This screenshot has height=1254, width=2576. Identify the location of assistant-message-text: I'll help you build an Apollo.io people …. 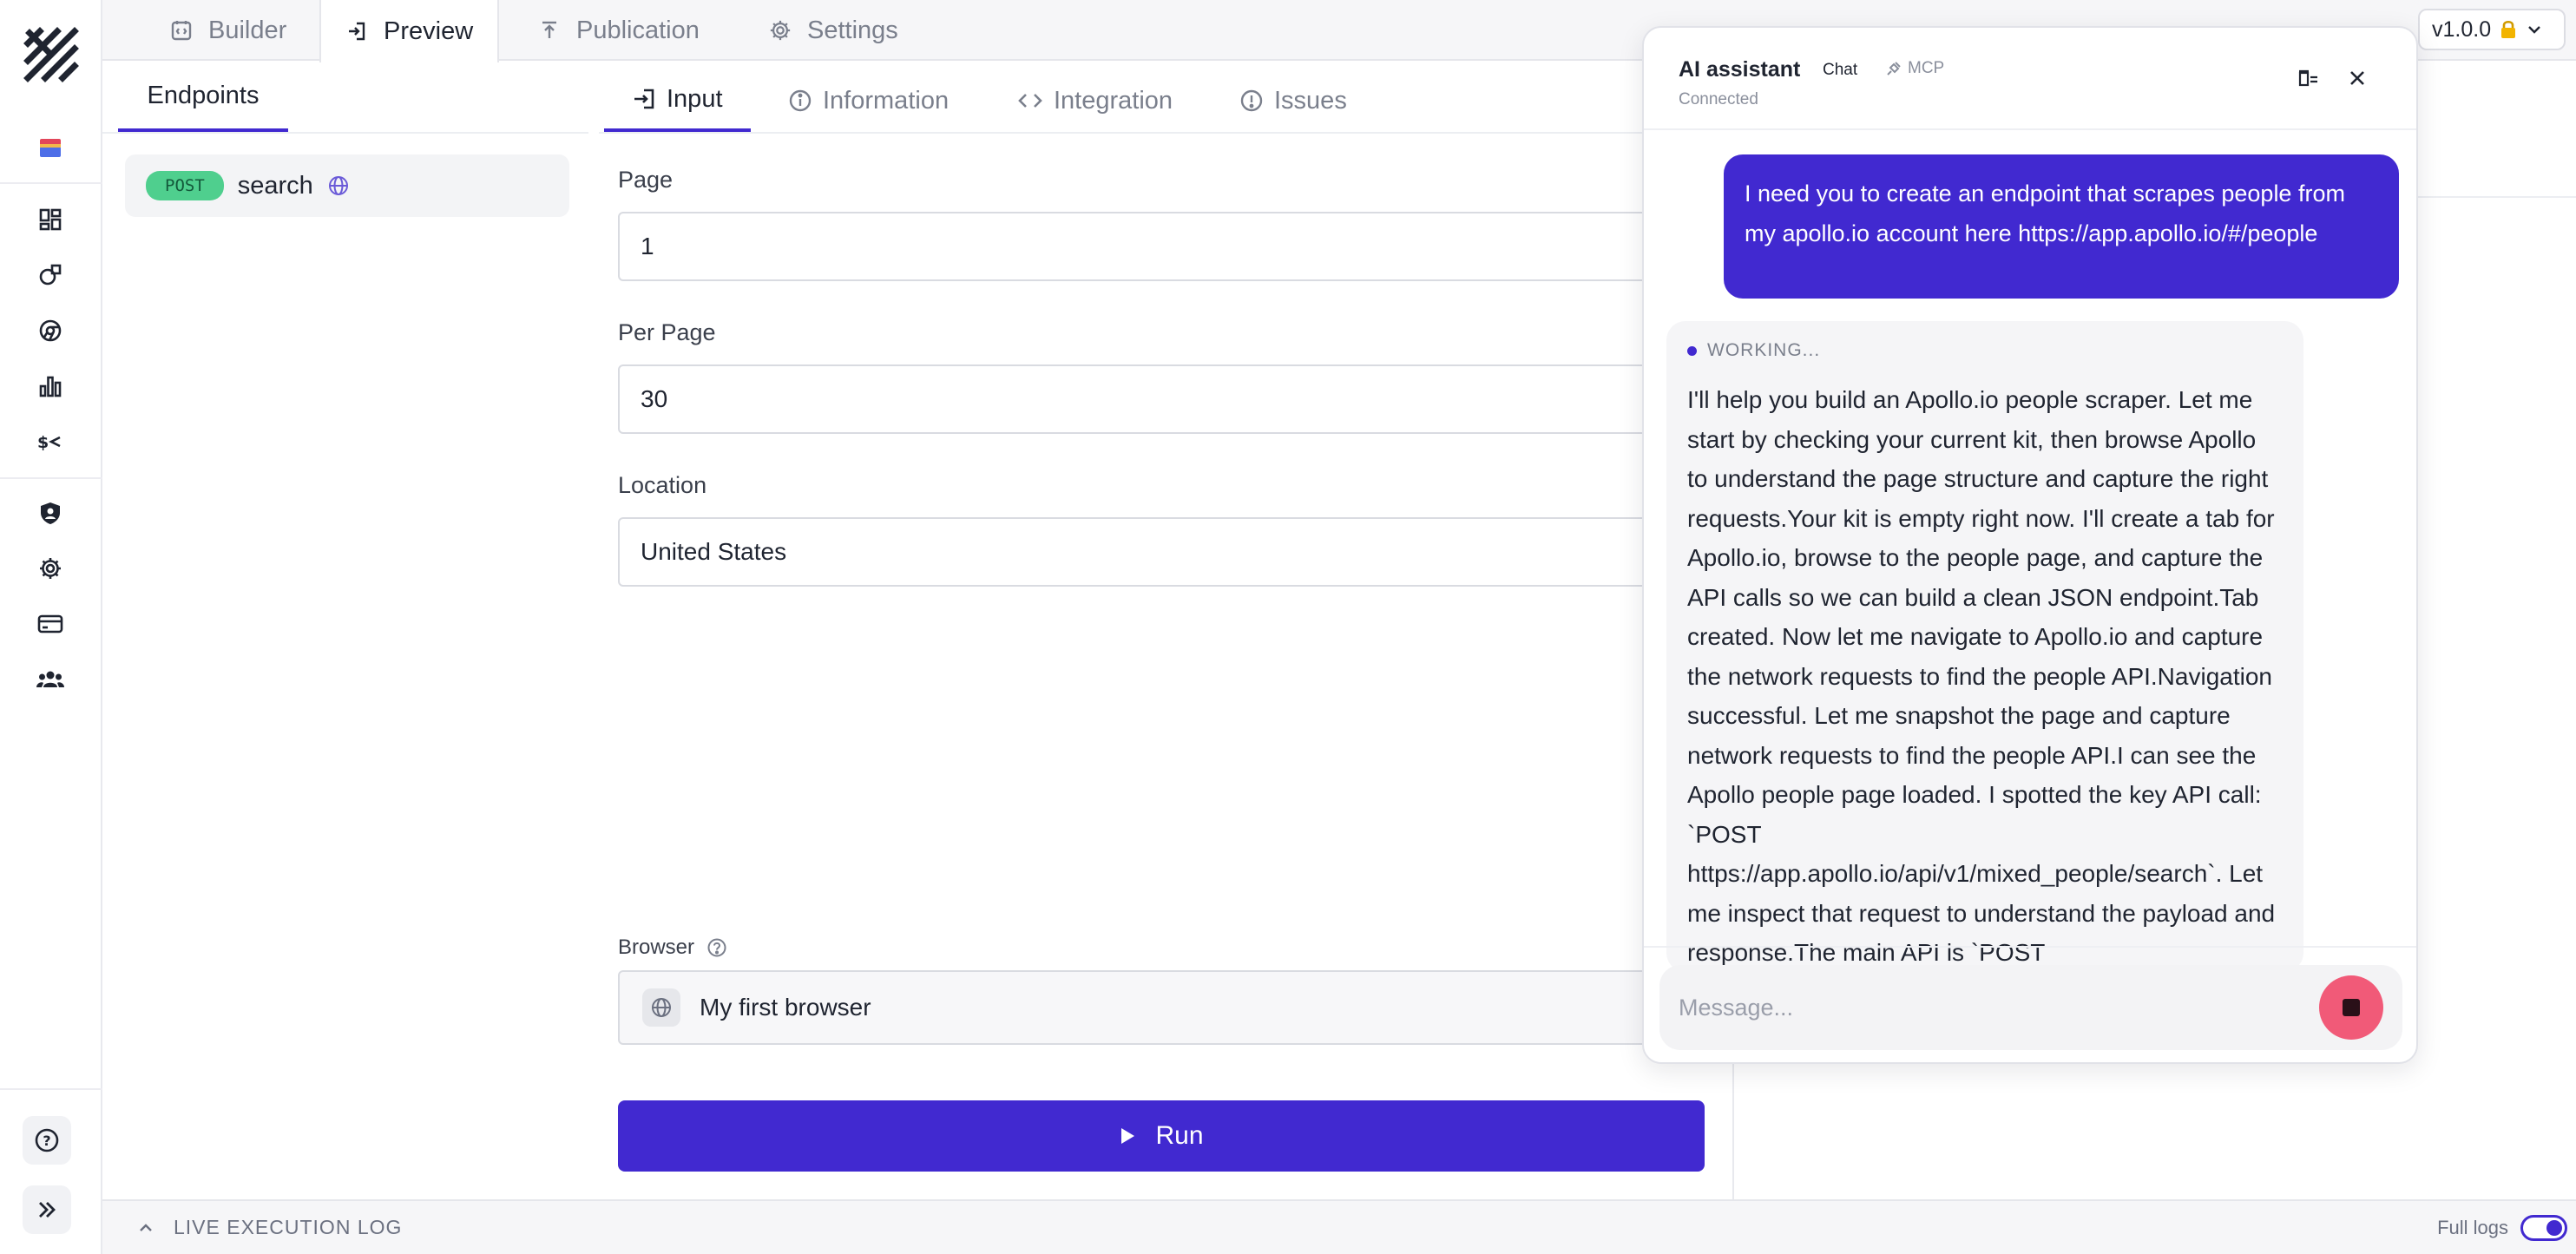
(1981, 676).